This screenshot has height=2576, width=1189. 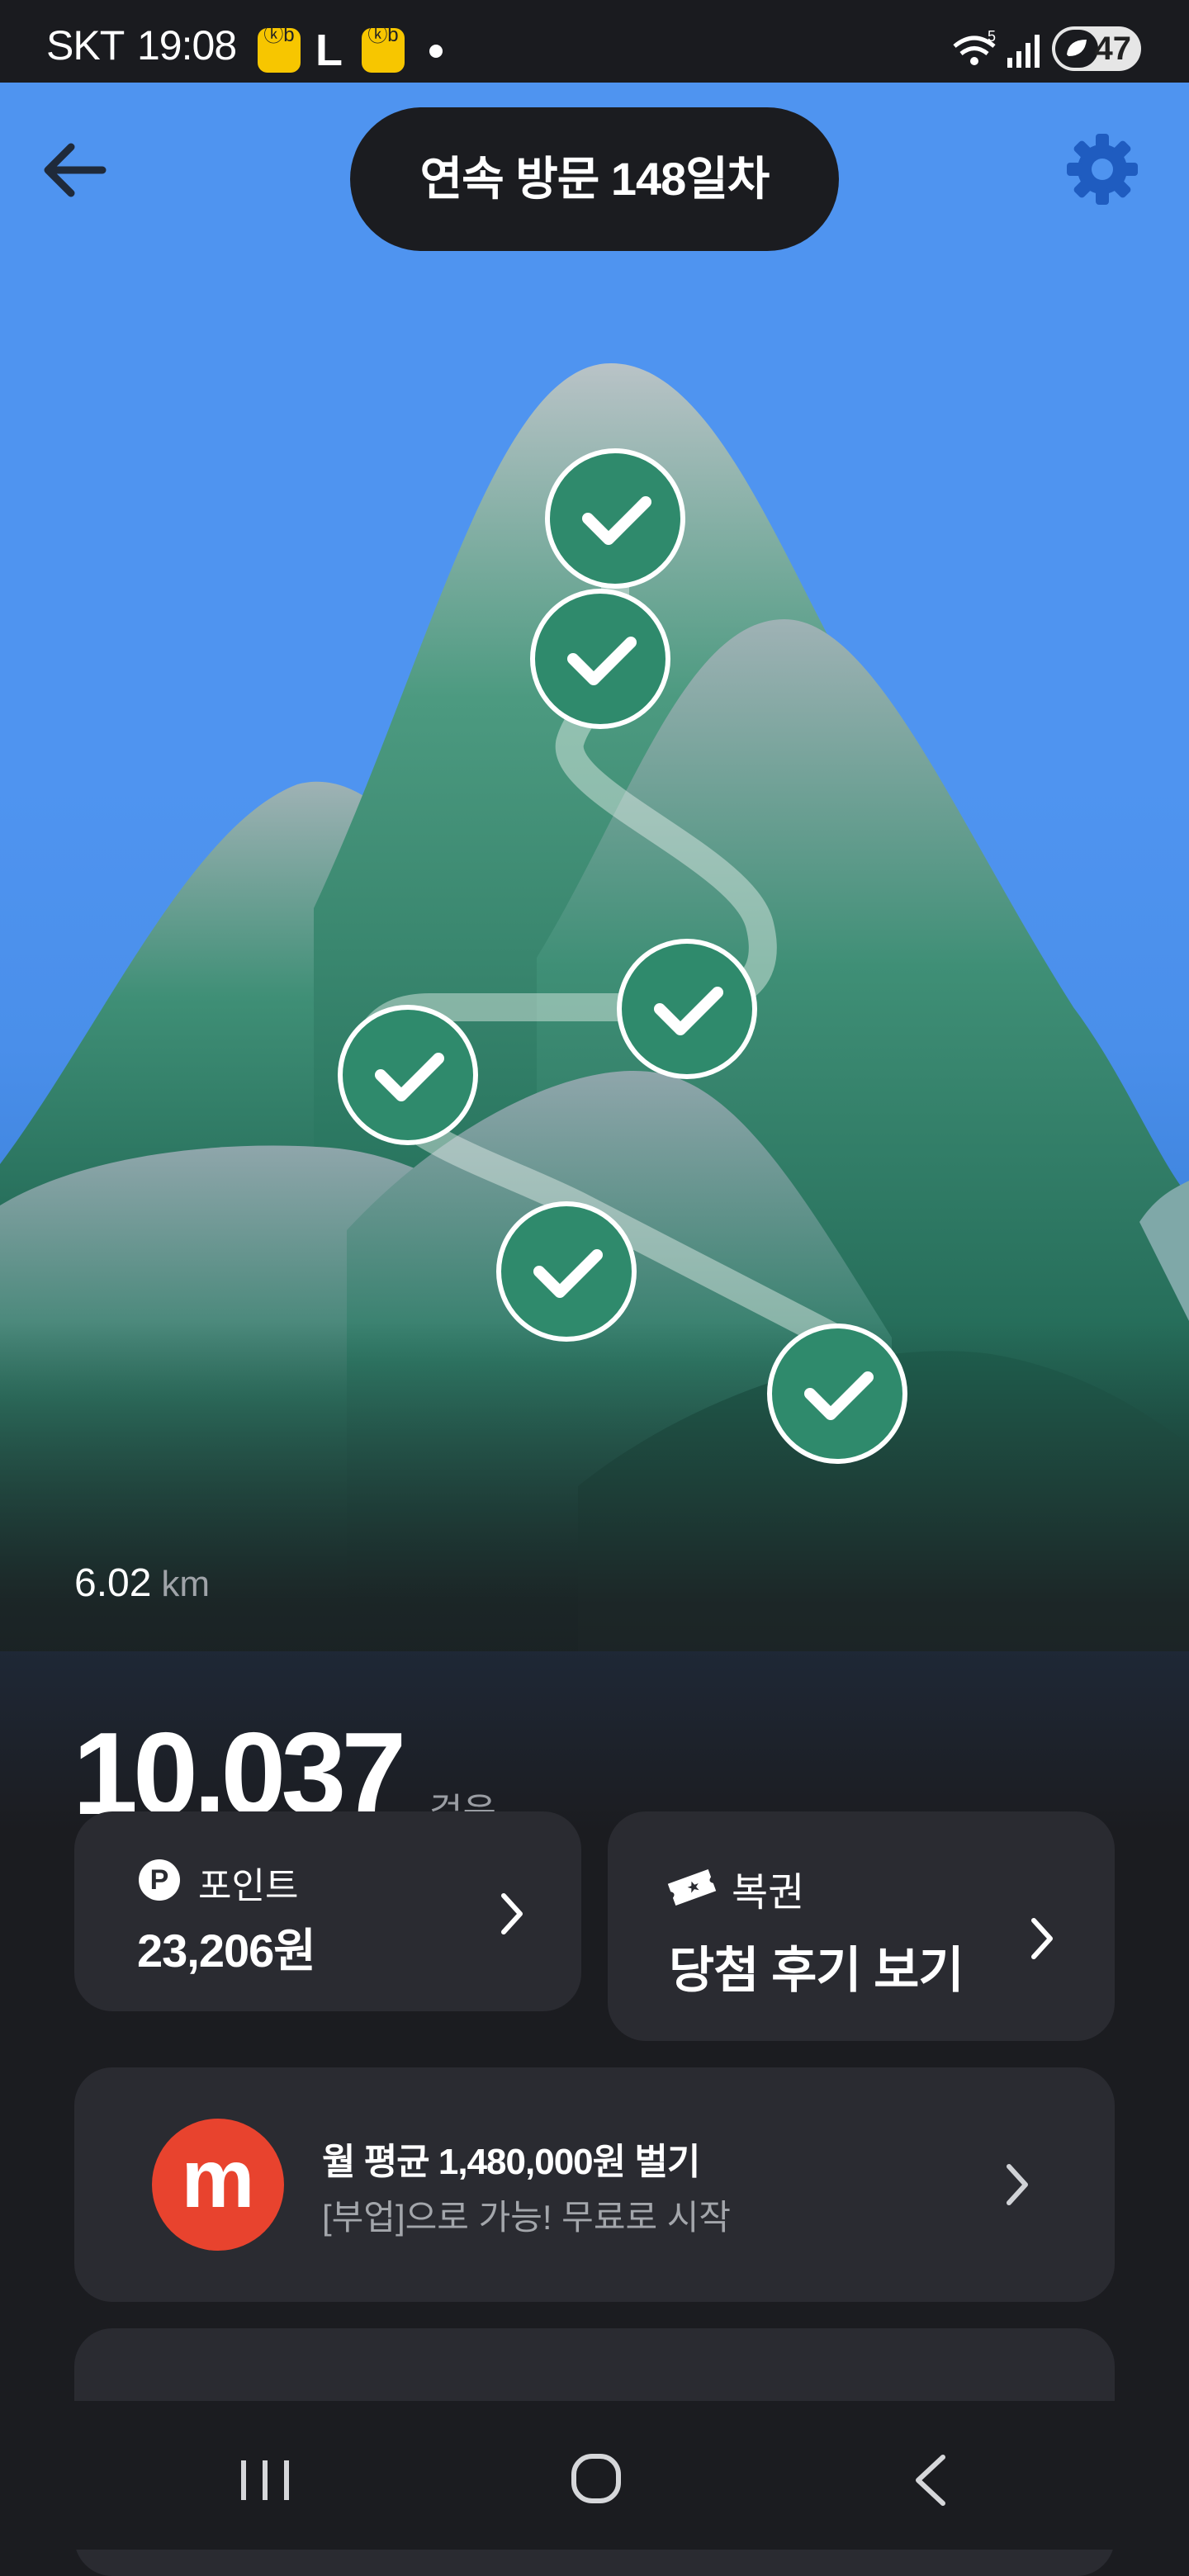 What do you see at coordinates (1076, 49) in the screenshot?
I see `power-saving-leaf-icon` at bounding box center [1076, 49].